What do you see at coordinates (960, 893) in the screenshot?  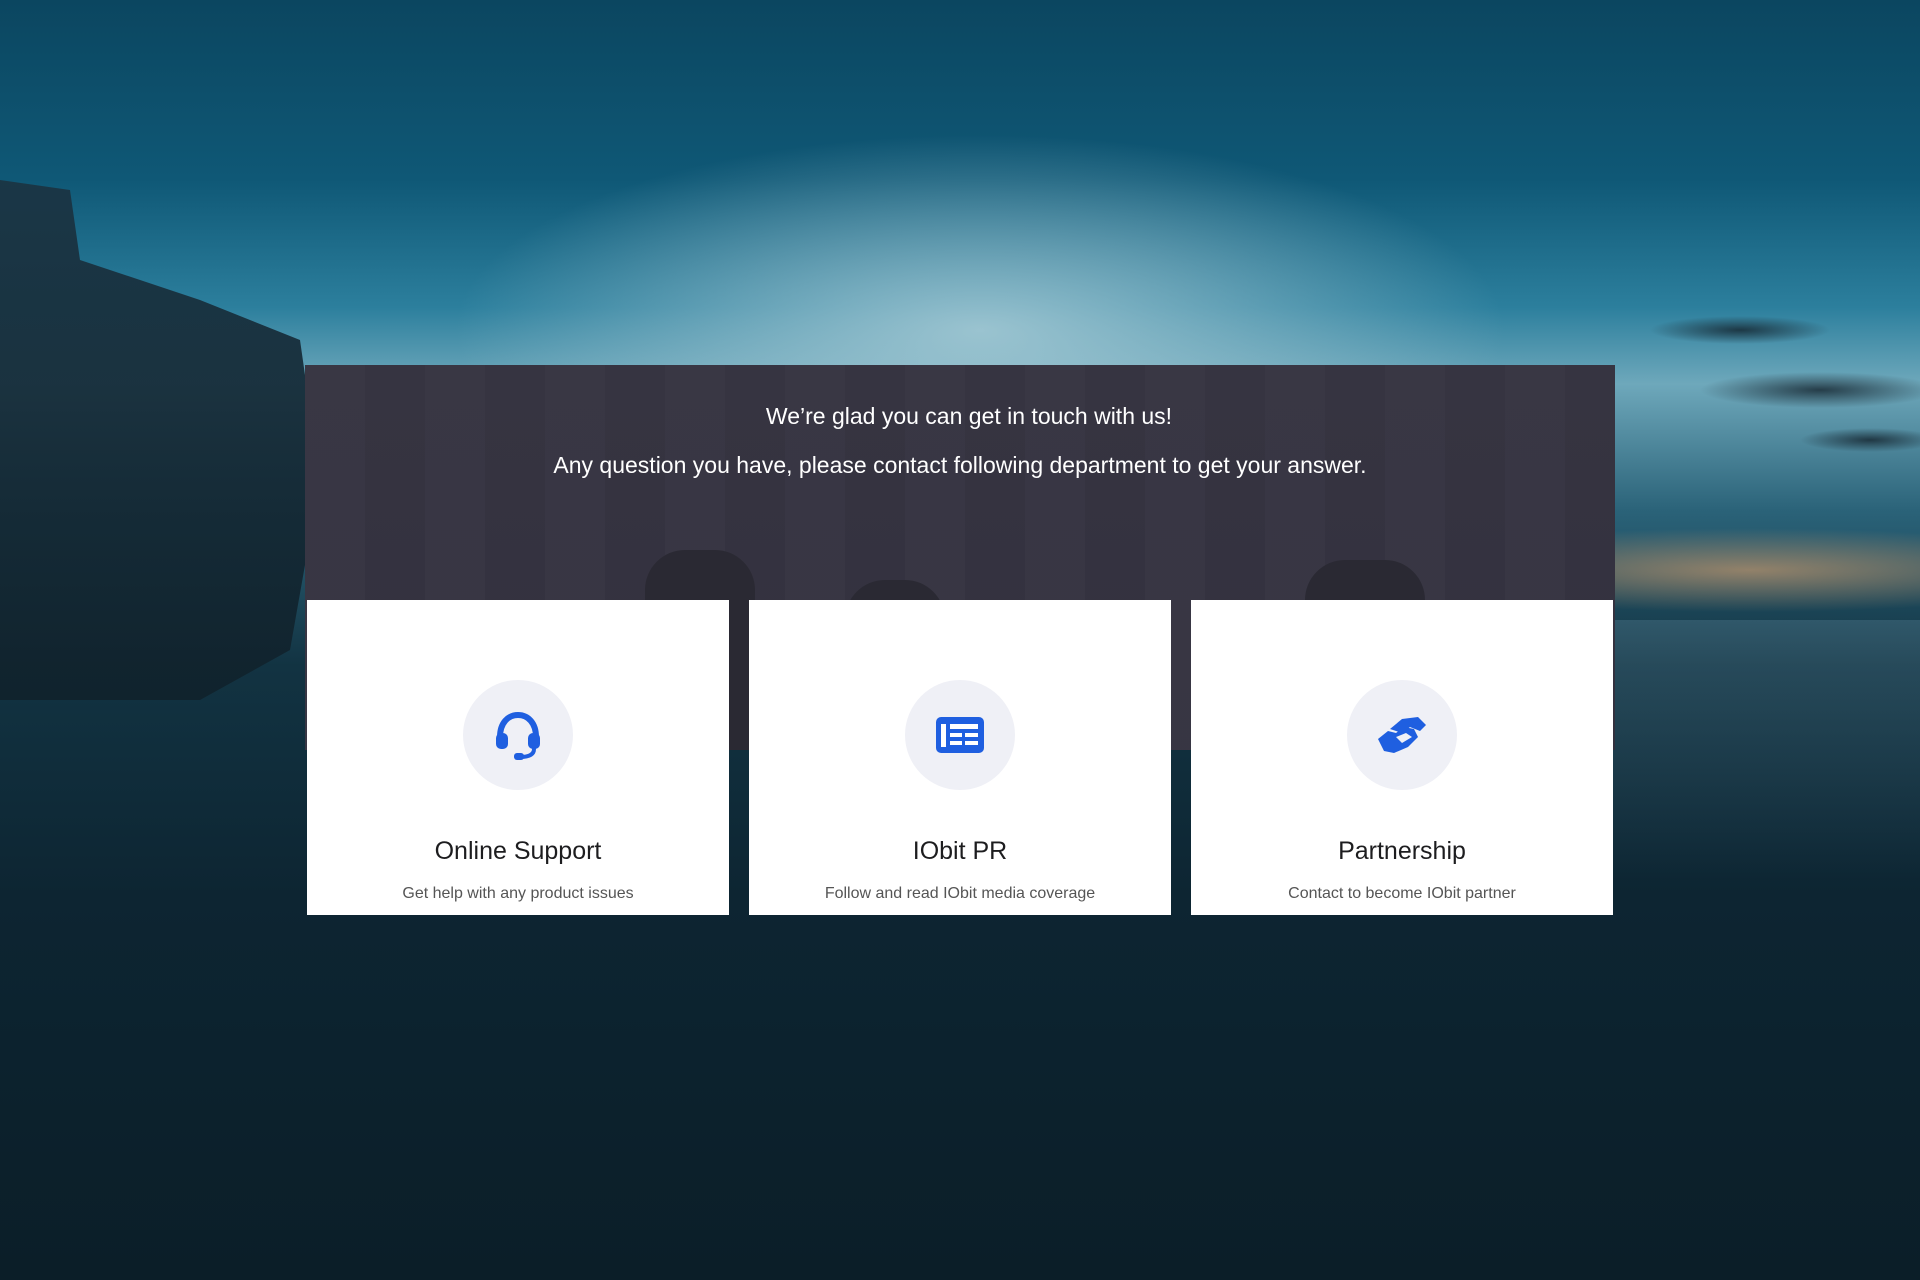 I see `card-description: Follow and read IObit media coverage` at bounding box center [960, 893].